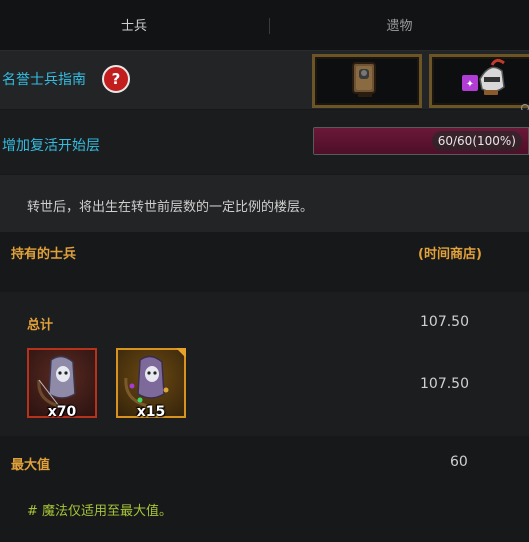 Image resolution: width=529 pixels, height=542 pixels. Describe the element at coordinates (116, 79) in the screenshot. I see `help-icon: ?` at that location.